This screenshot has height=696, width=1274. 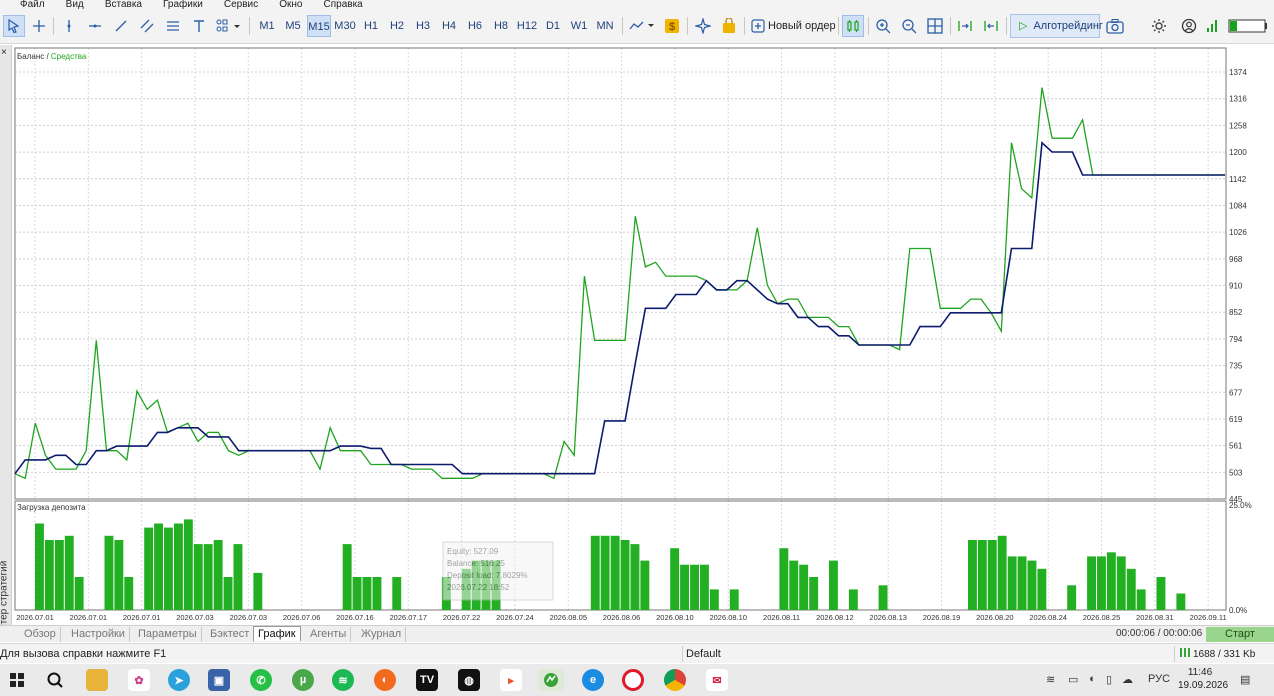 What do you see at coordinates (319, 26) in the screenshot?
I see `timeframe-m15: M15` at bounding box center [319, 26].